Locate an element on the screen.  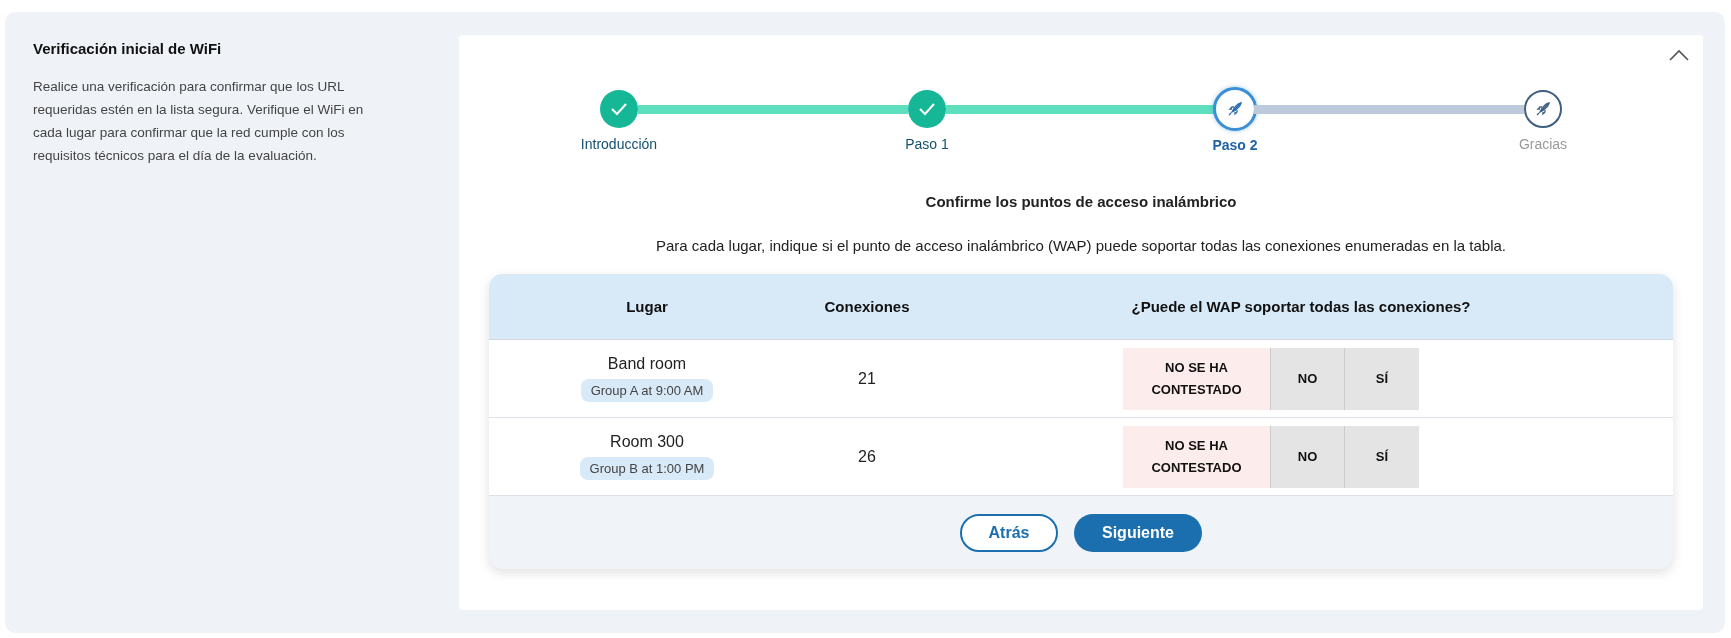
next-button: Siguiente is located at coordinates (1138, 532).